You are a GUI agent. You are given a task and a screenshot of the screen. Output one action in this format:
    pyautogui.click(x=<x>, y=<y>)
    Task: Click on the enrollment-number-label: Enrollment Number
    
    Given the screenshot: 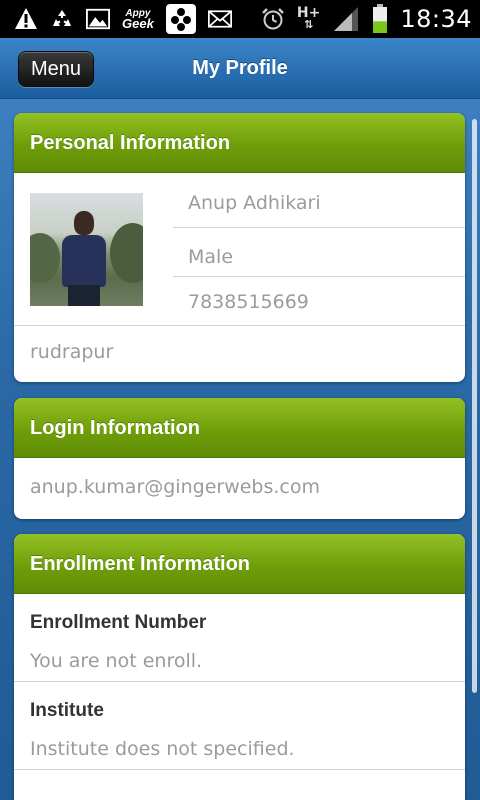 What is the action you would take?
    pyautogui.click(x=118, y=622)
    